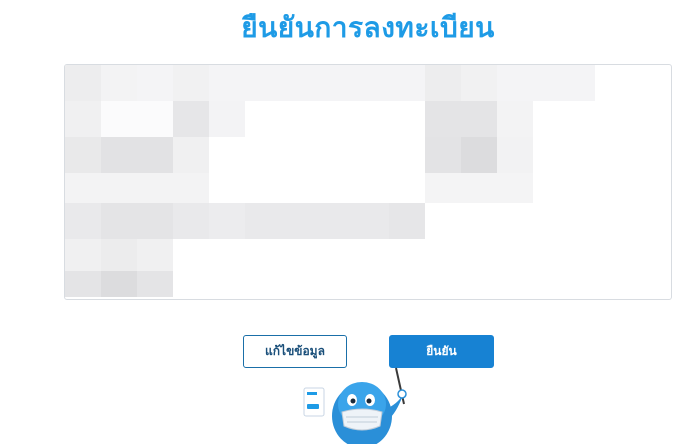 This screenshot has height=444, width=700. Describe the element at coordinates (368, 27) in the screenshot. I see `page-title: ยืนยันการลงทะเบียน` at that location.